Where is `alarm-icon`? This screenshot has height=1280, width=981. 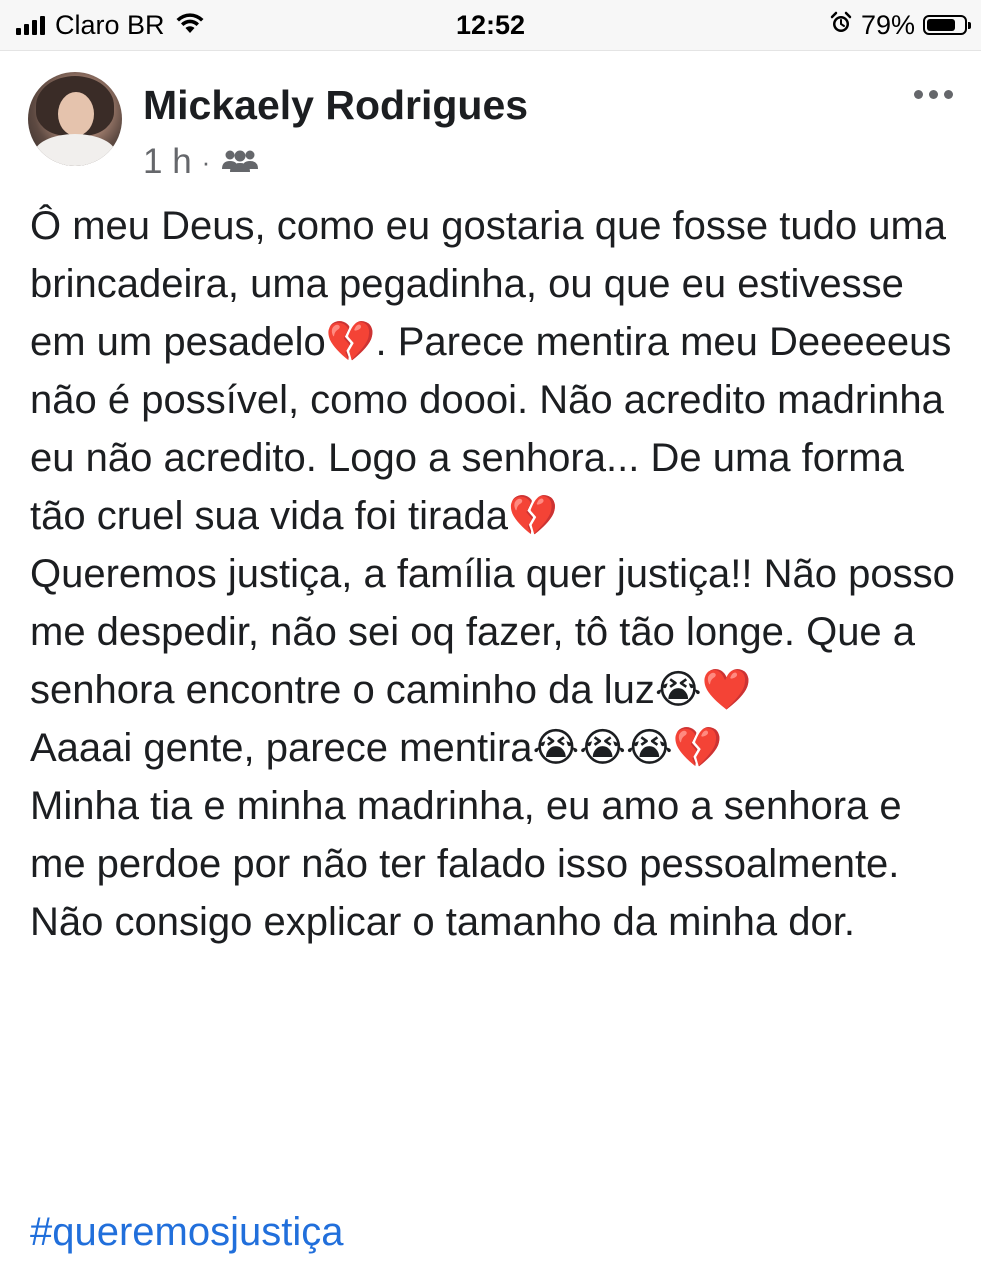 alarm-icon is located at coordinates (841, 25).